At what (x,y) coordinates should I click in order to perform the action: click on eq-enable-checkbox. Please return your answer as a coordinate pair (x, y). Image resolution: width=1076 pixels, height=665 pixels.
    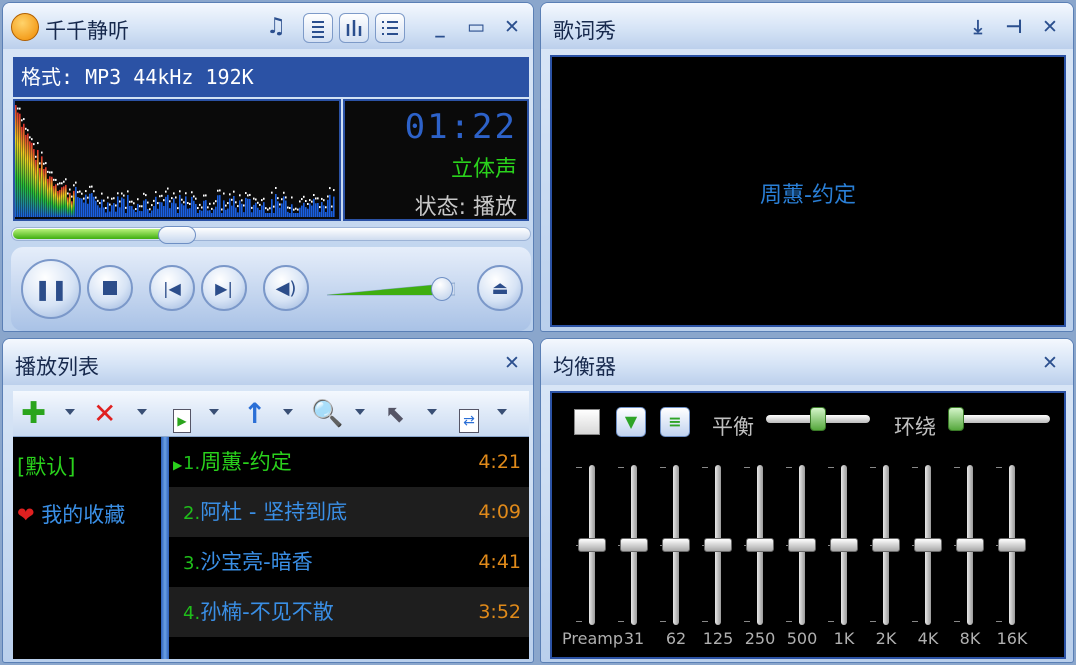
    Looking at the image, I should click on (587, 422).